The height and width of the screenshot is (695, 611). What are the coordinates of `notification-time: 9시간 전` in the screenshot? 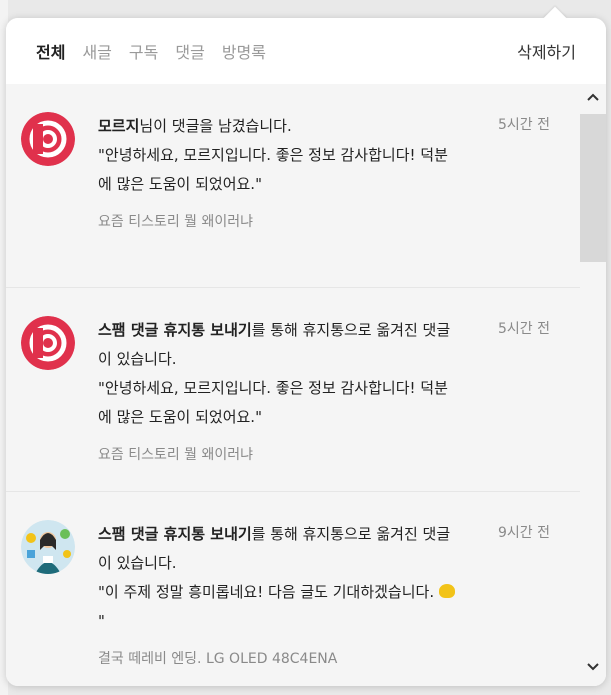 It's located at (524, 533).